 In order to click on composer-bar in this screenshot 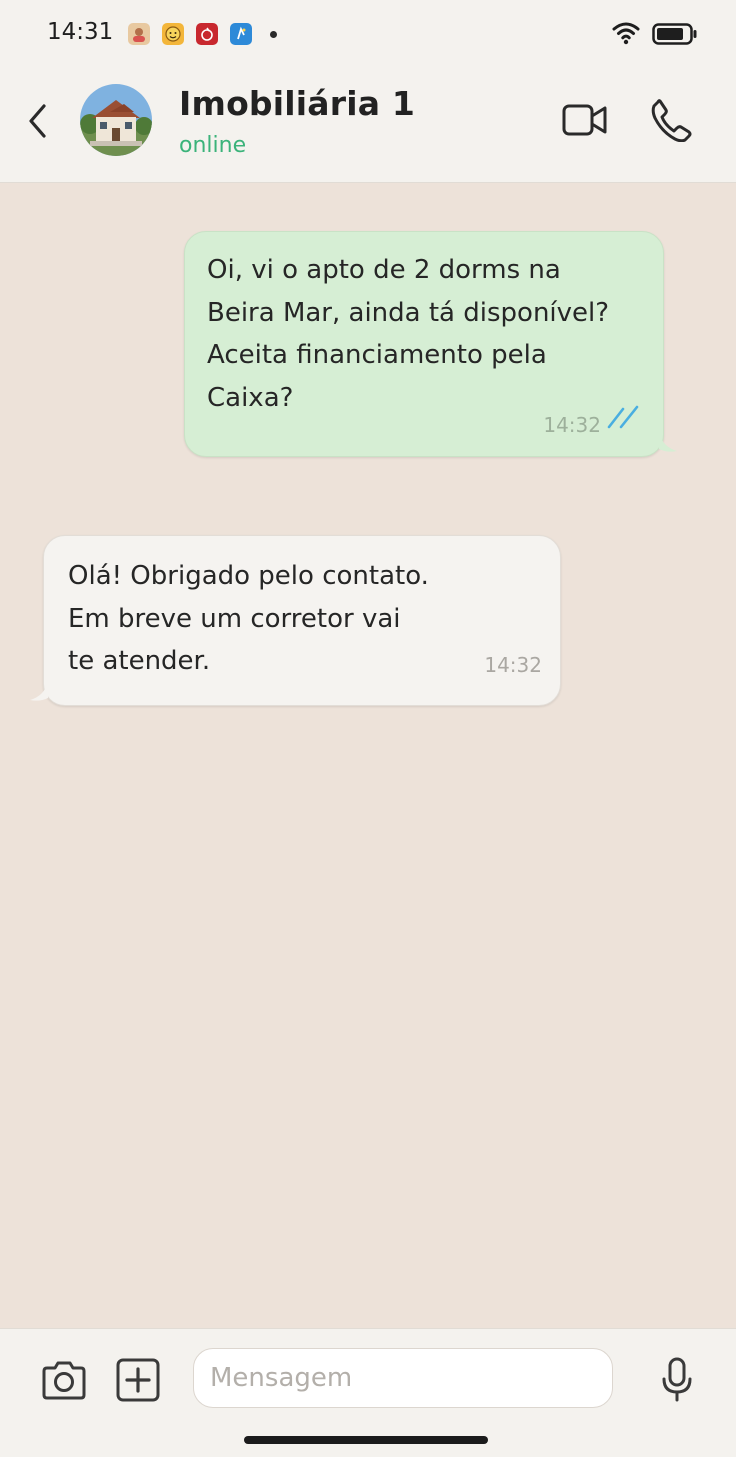, I will do `click(368, 1392)`.